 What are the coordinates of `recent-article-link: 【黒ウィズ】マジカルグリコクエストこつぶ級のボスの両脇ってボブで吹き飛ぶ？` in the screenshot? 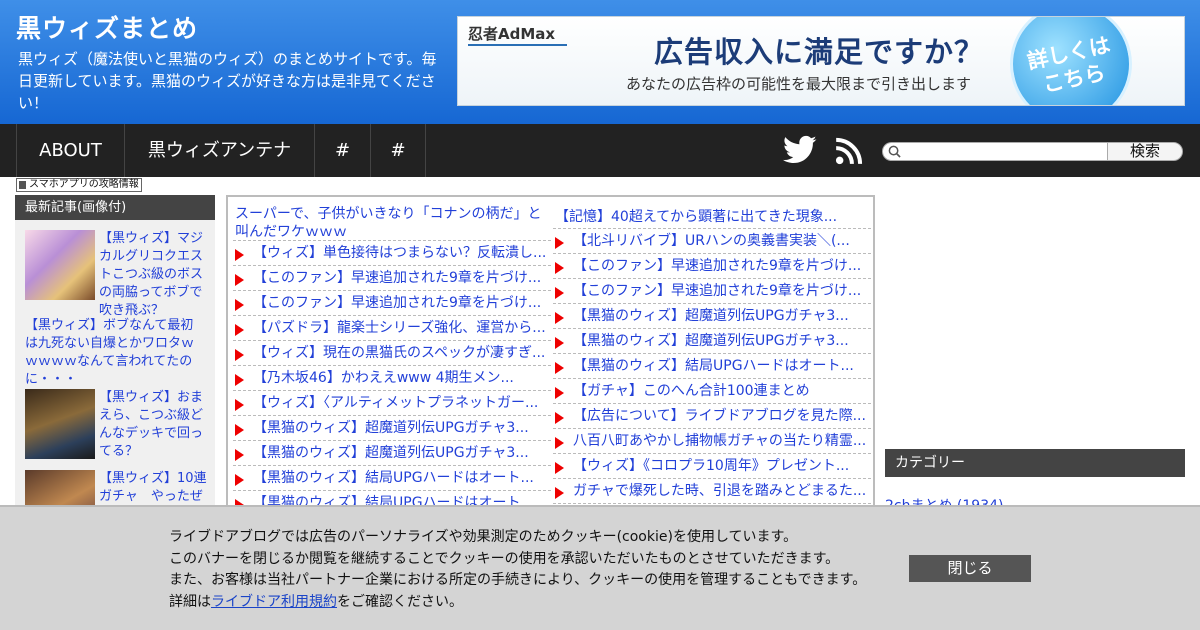 It's located at (155, 275).